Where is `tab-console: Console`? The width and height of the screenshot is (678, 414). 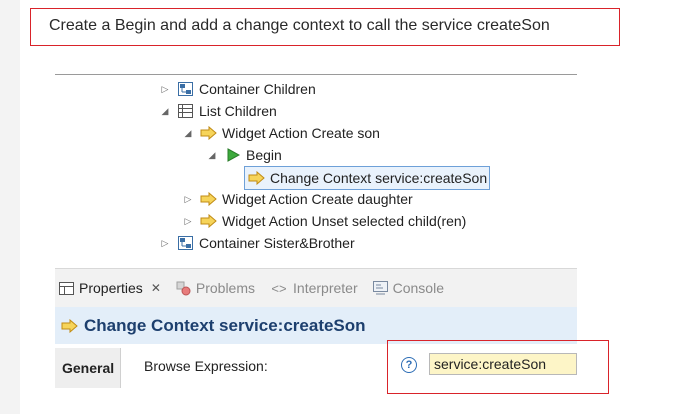
tab-console: Console is located at coordinates (408, 288).